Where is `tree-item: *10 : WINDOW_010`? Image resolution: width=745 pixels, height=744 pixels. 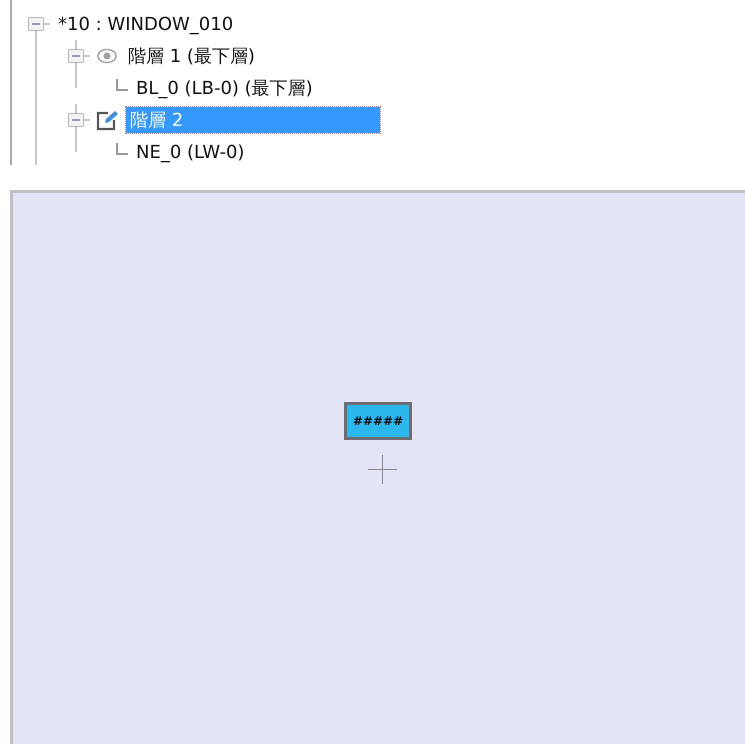 tree-item: *10 : WINDOW_010 is located at coordinates (146, 24).